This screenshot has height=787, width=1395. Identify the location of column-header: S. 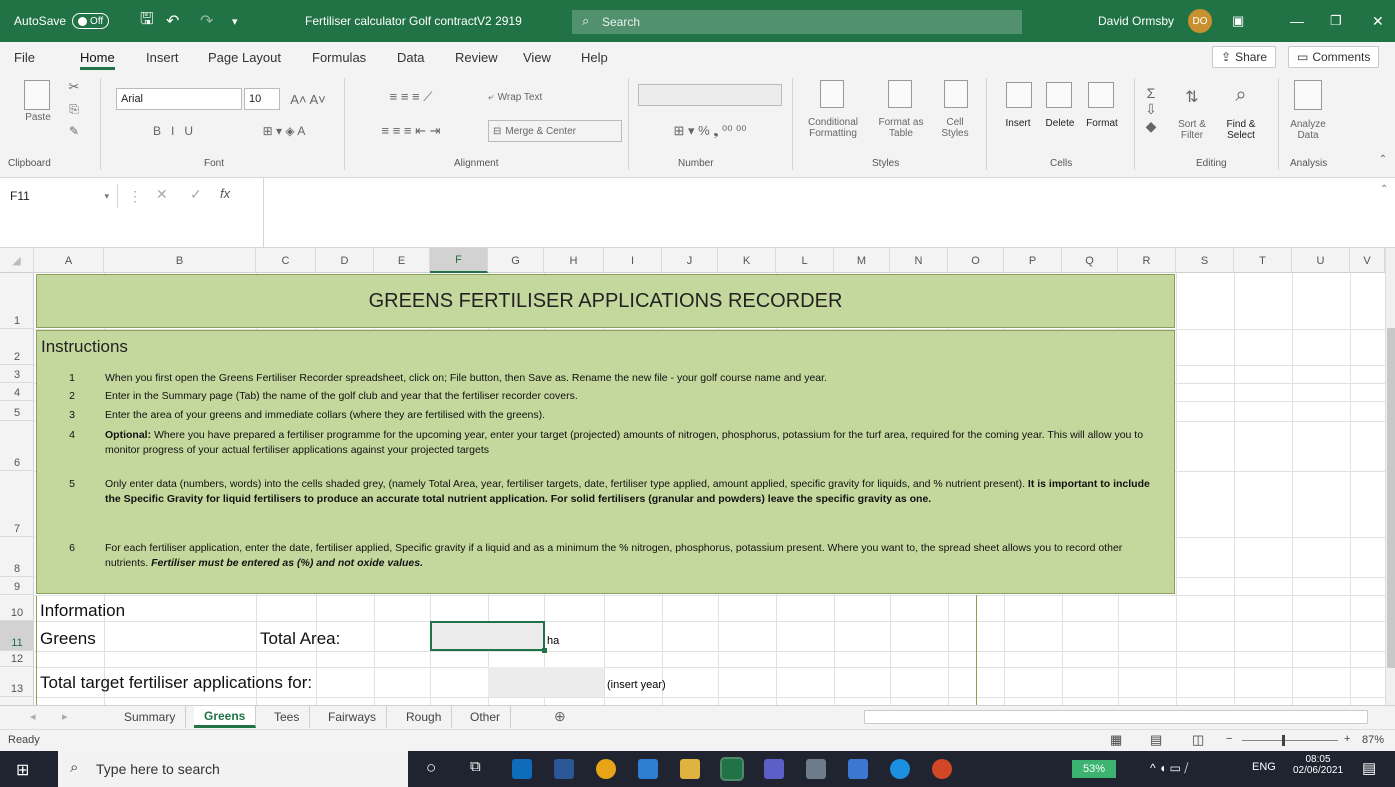
(1205, 260).